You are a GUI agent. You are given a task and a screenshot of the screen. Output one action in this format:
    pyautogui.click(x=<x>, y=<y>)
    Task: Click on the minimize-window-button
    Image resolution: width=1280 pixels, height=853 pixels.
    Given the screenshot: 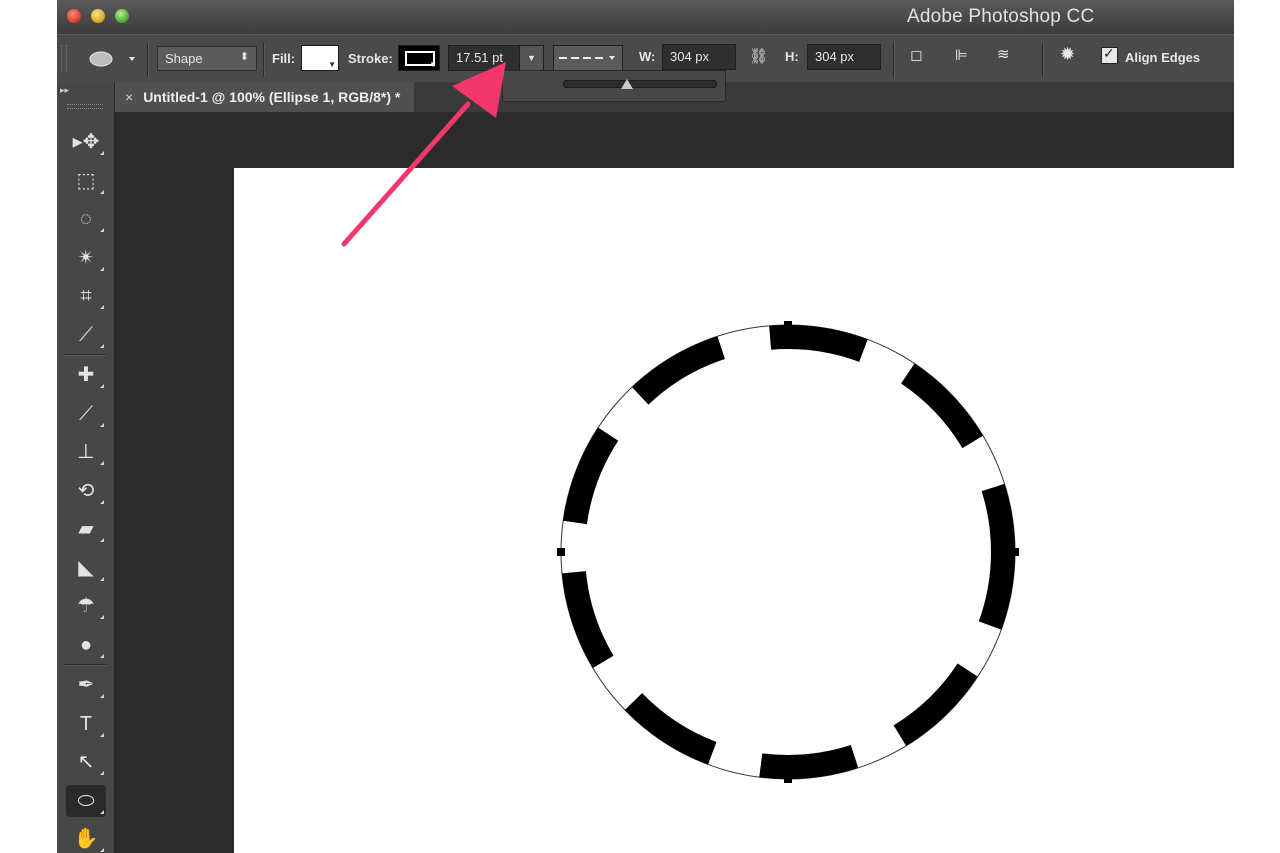 What is the action you would take?
    pyautogui.click(x=98, y=16)
    